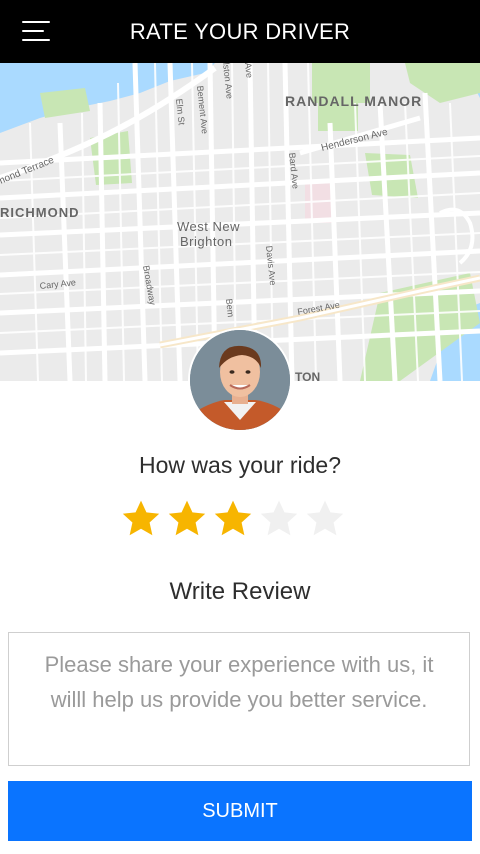  I want to click on review-input, so click(239, 699).